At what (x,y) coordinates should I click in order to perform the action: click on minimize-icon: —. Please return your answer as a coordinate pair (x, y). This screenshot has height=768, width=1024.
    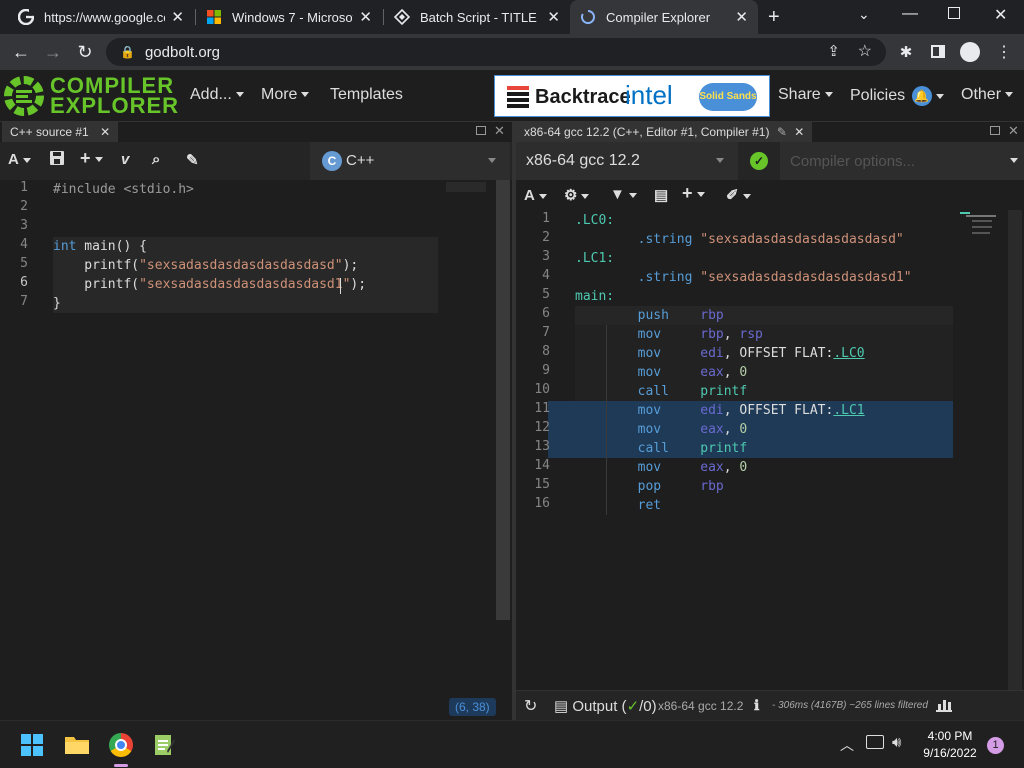
    Looking at the image, I should click on (910, 14).